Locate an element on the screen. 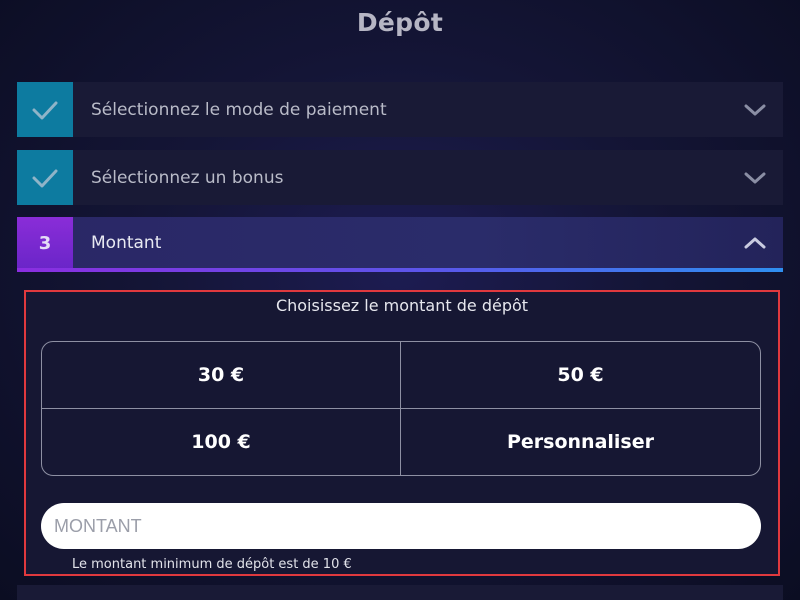  amount-panel-title: Choisissez le montant de dépôt is located at coordinates (402, 305).